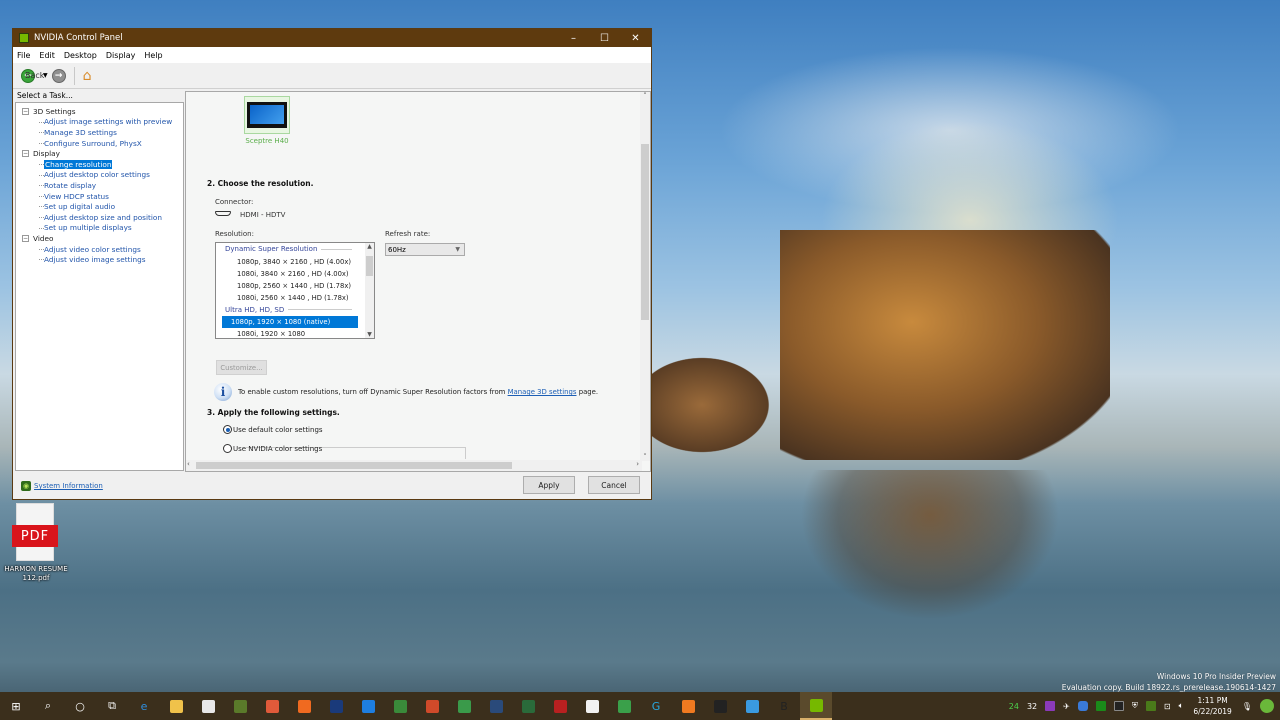  Describe the element at coordinates (400, 706) in the screenshot. I see `taskbar-xbox-icon` at that location.